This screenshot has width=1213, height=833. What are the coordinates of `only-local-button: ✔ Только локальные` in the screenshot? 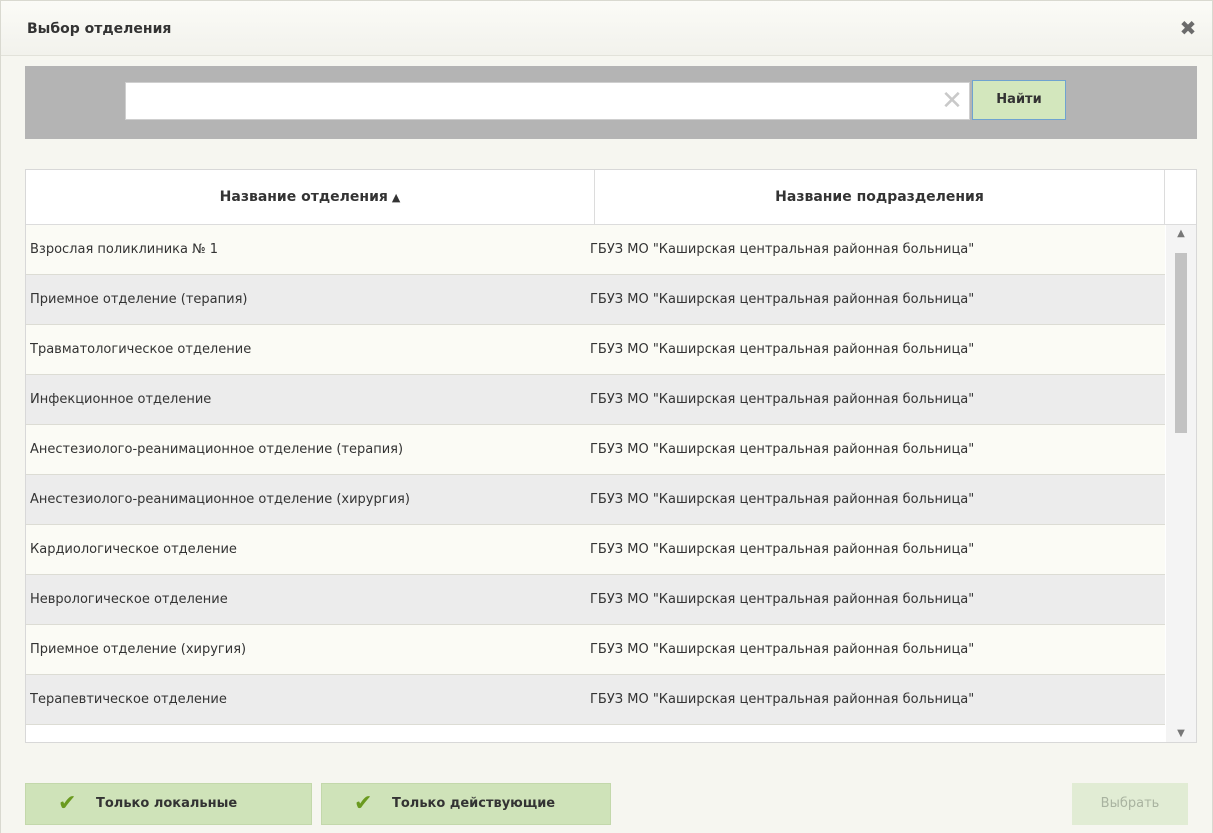 It's located at (168, 804).